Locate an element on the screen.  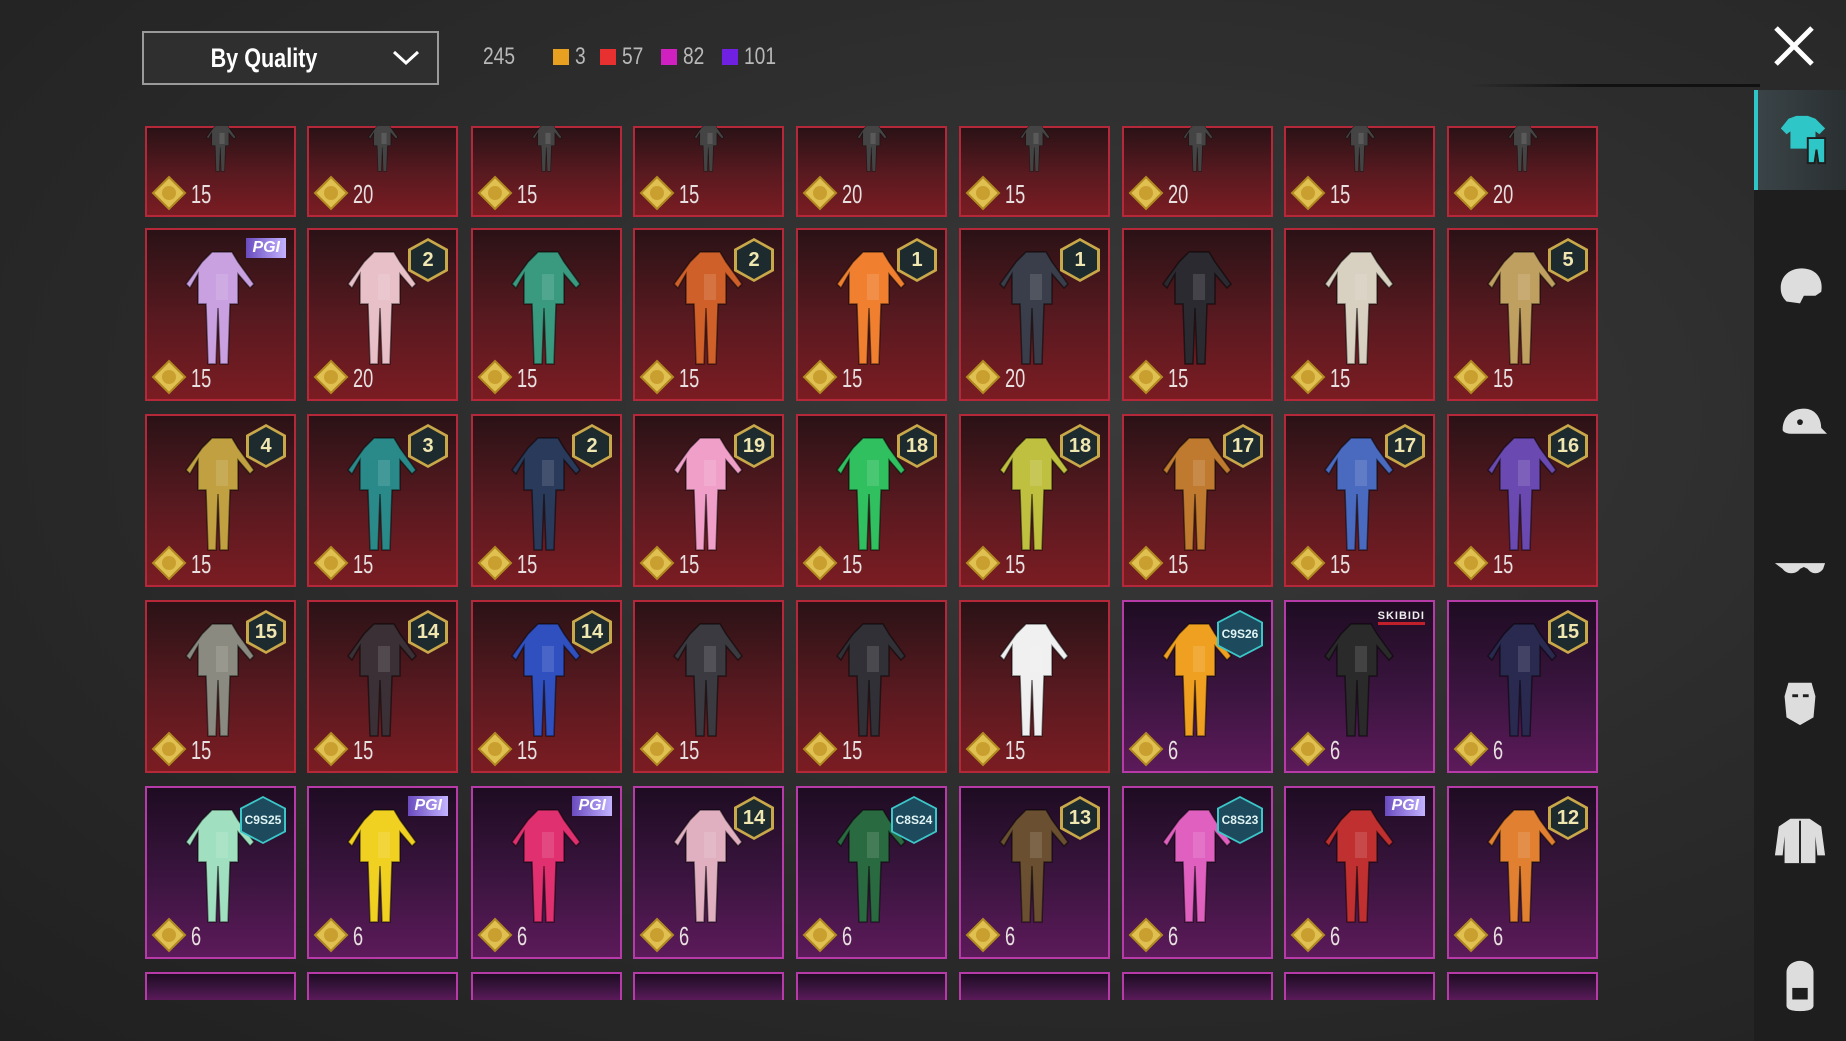
sidebar-tab-outfit is located at coordinates (1800, 140).